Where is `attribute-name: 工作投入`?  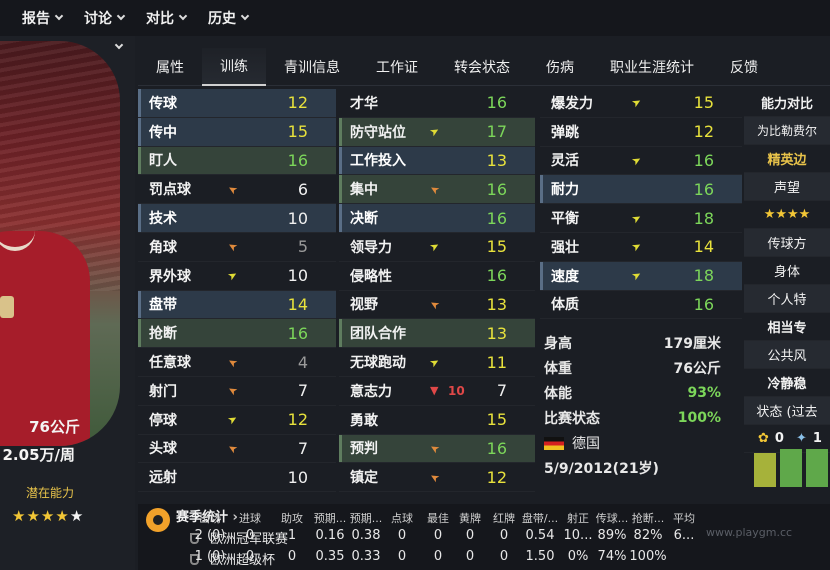
attribute-name: 工作投入 is located at coordinates (378, 161).